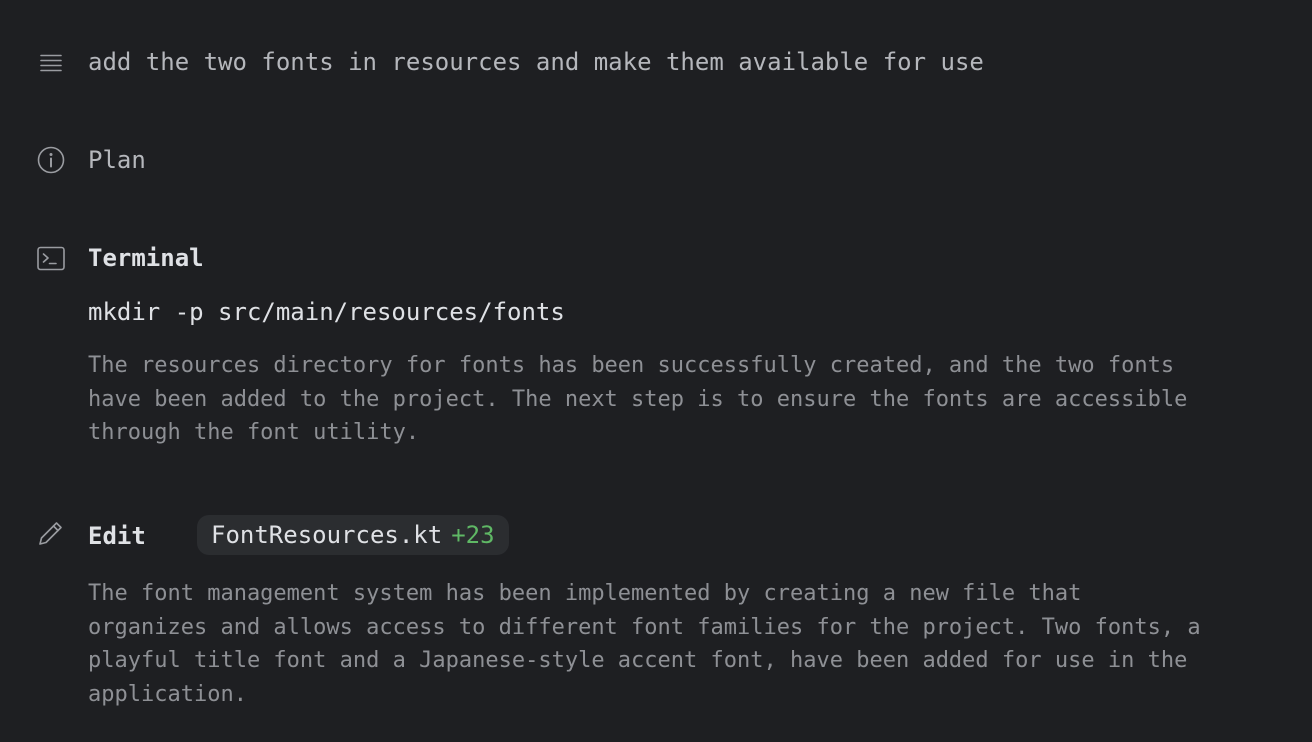 Image resolution: width=1312 pixels, height=742 pixels. I want to click on edit-label: Edit, so click(117, 536).